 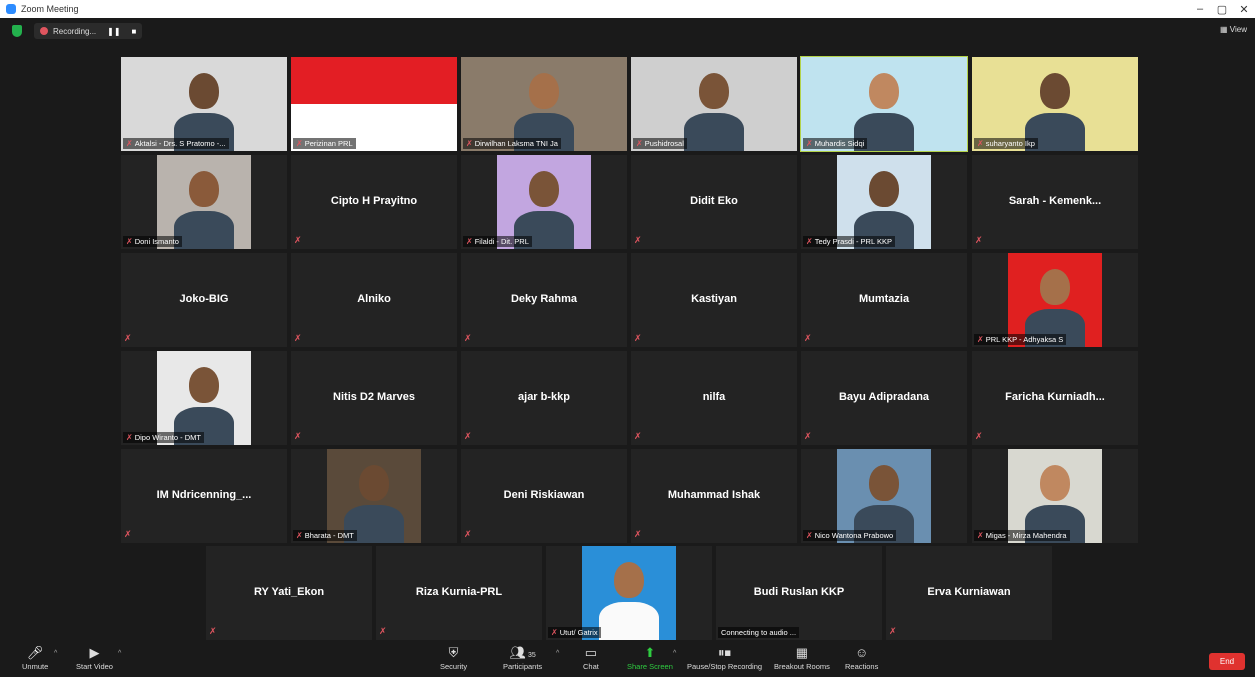 I want to click on participant-tile: Faricha Kurniadh... ✗, so click(x=1055, y=398).